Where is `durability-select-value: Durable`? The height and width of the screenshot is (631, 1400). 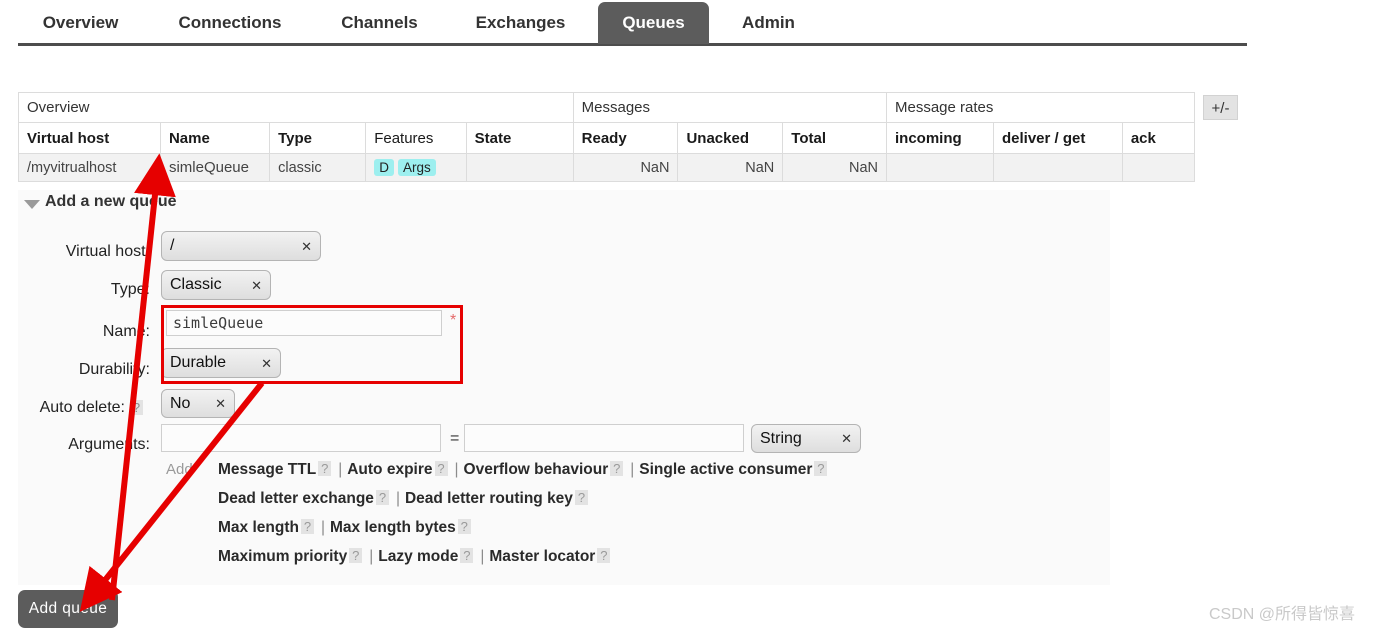
durability-select-value: Durable is located at coordinates (198, 362).